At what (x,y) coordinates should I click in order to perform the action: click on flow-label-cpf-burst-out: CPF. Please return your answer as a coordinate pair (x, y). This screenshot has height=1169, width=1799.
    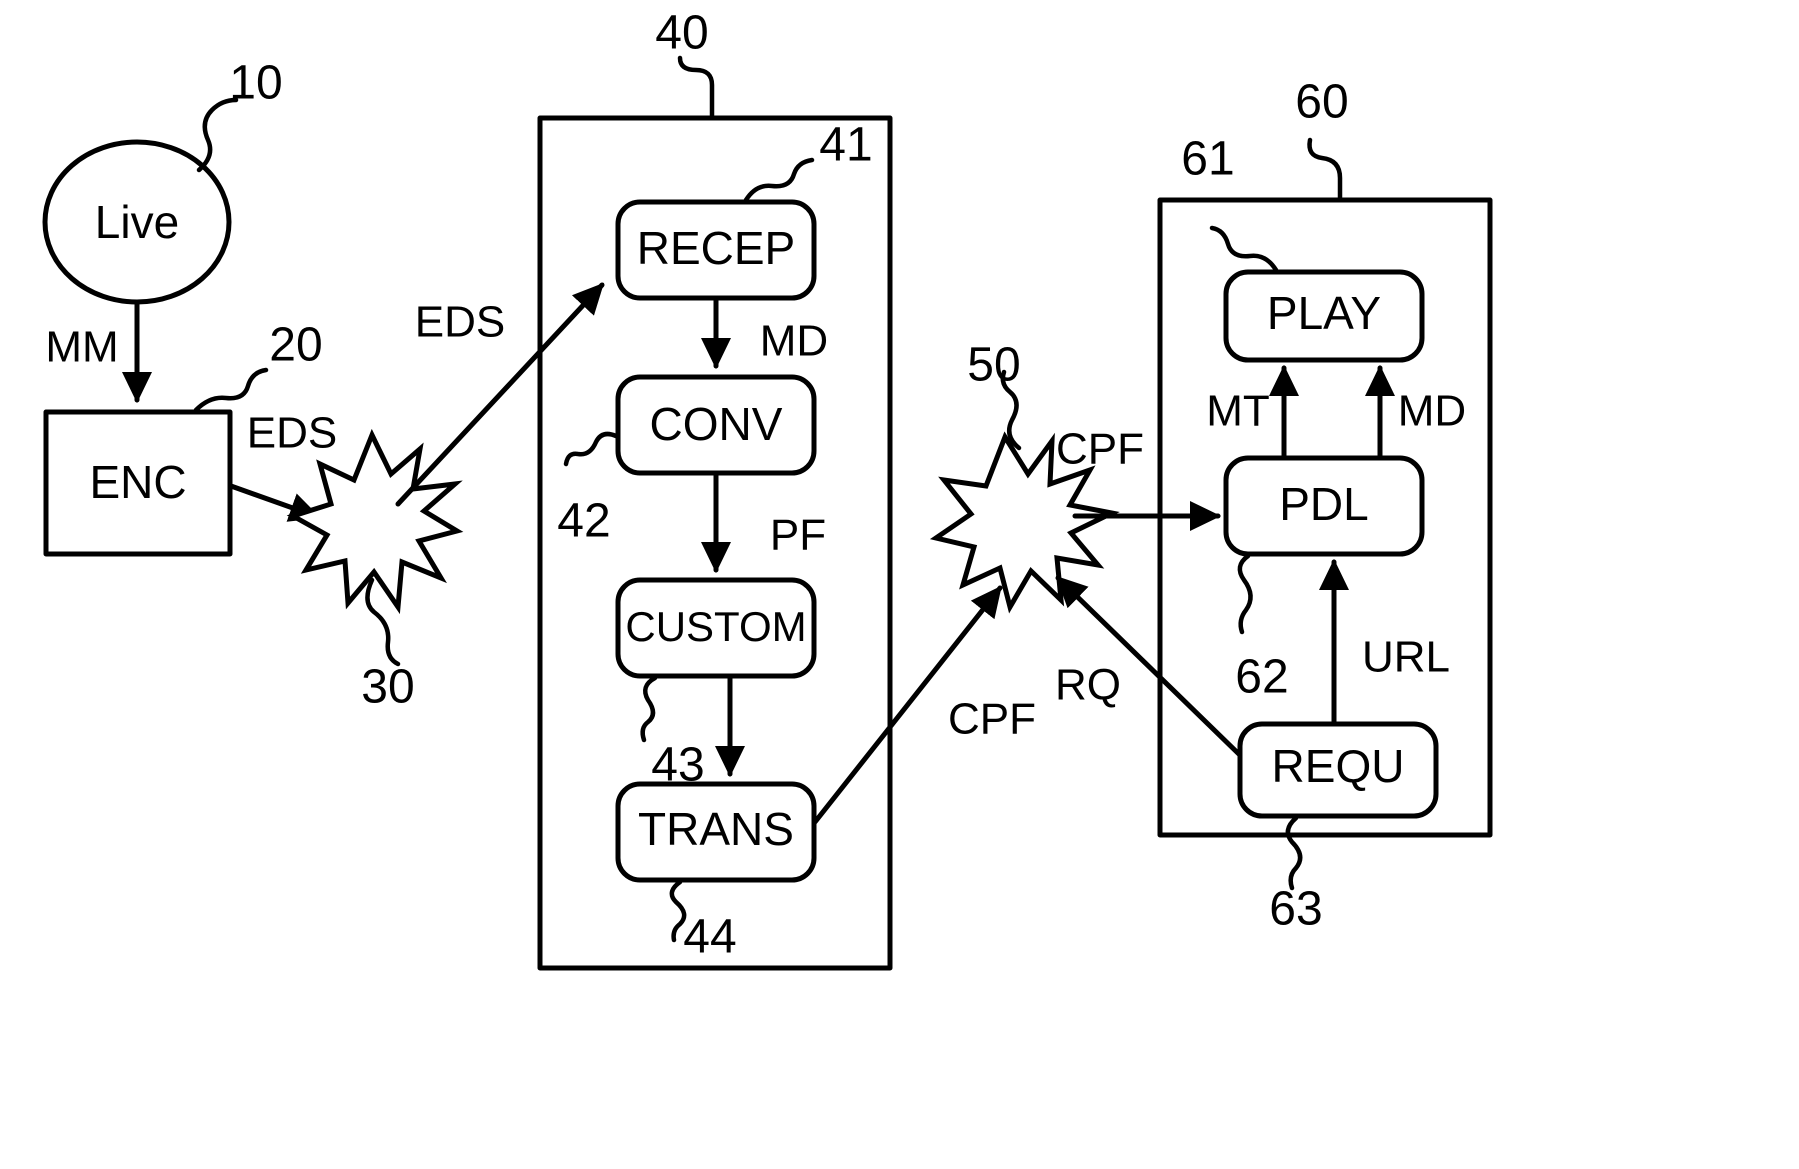
    Looking at the image, I should click on (1100, 449).